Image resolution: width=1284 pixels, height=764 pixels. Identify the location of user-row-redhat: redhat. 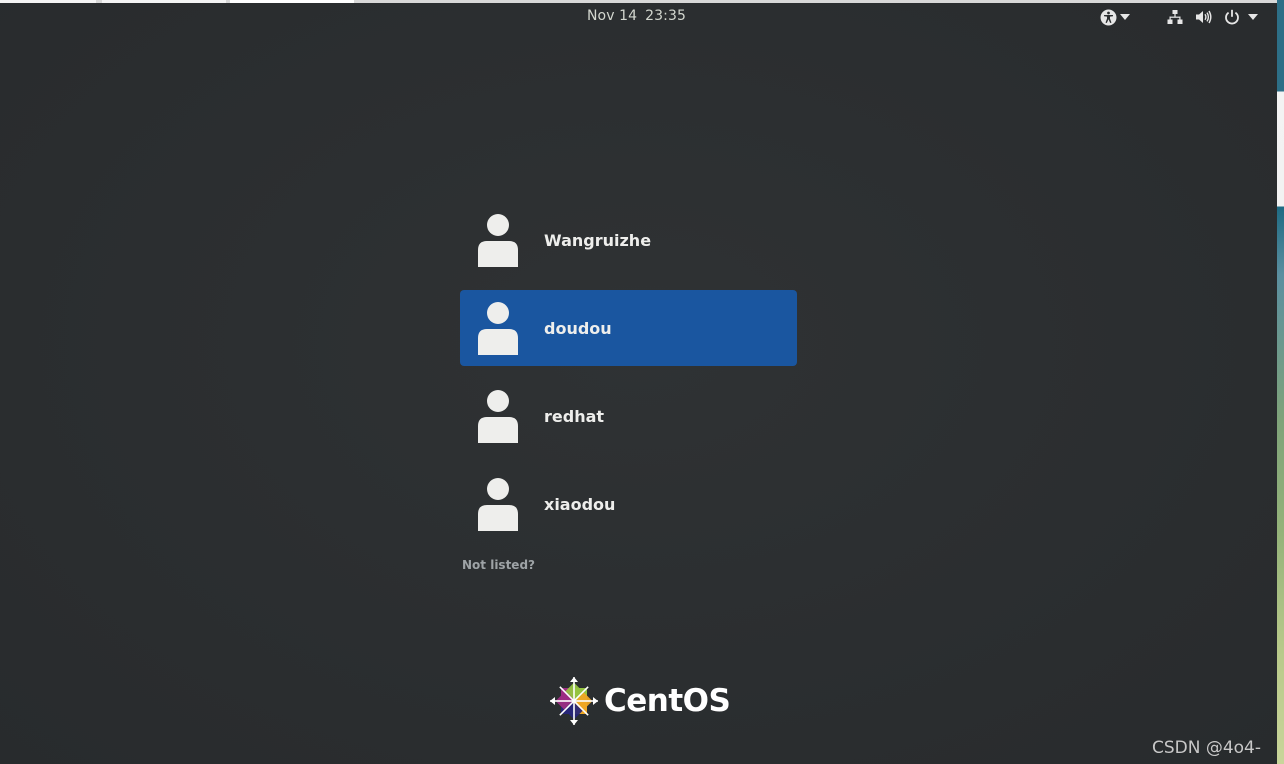
(628, 416).